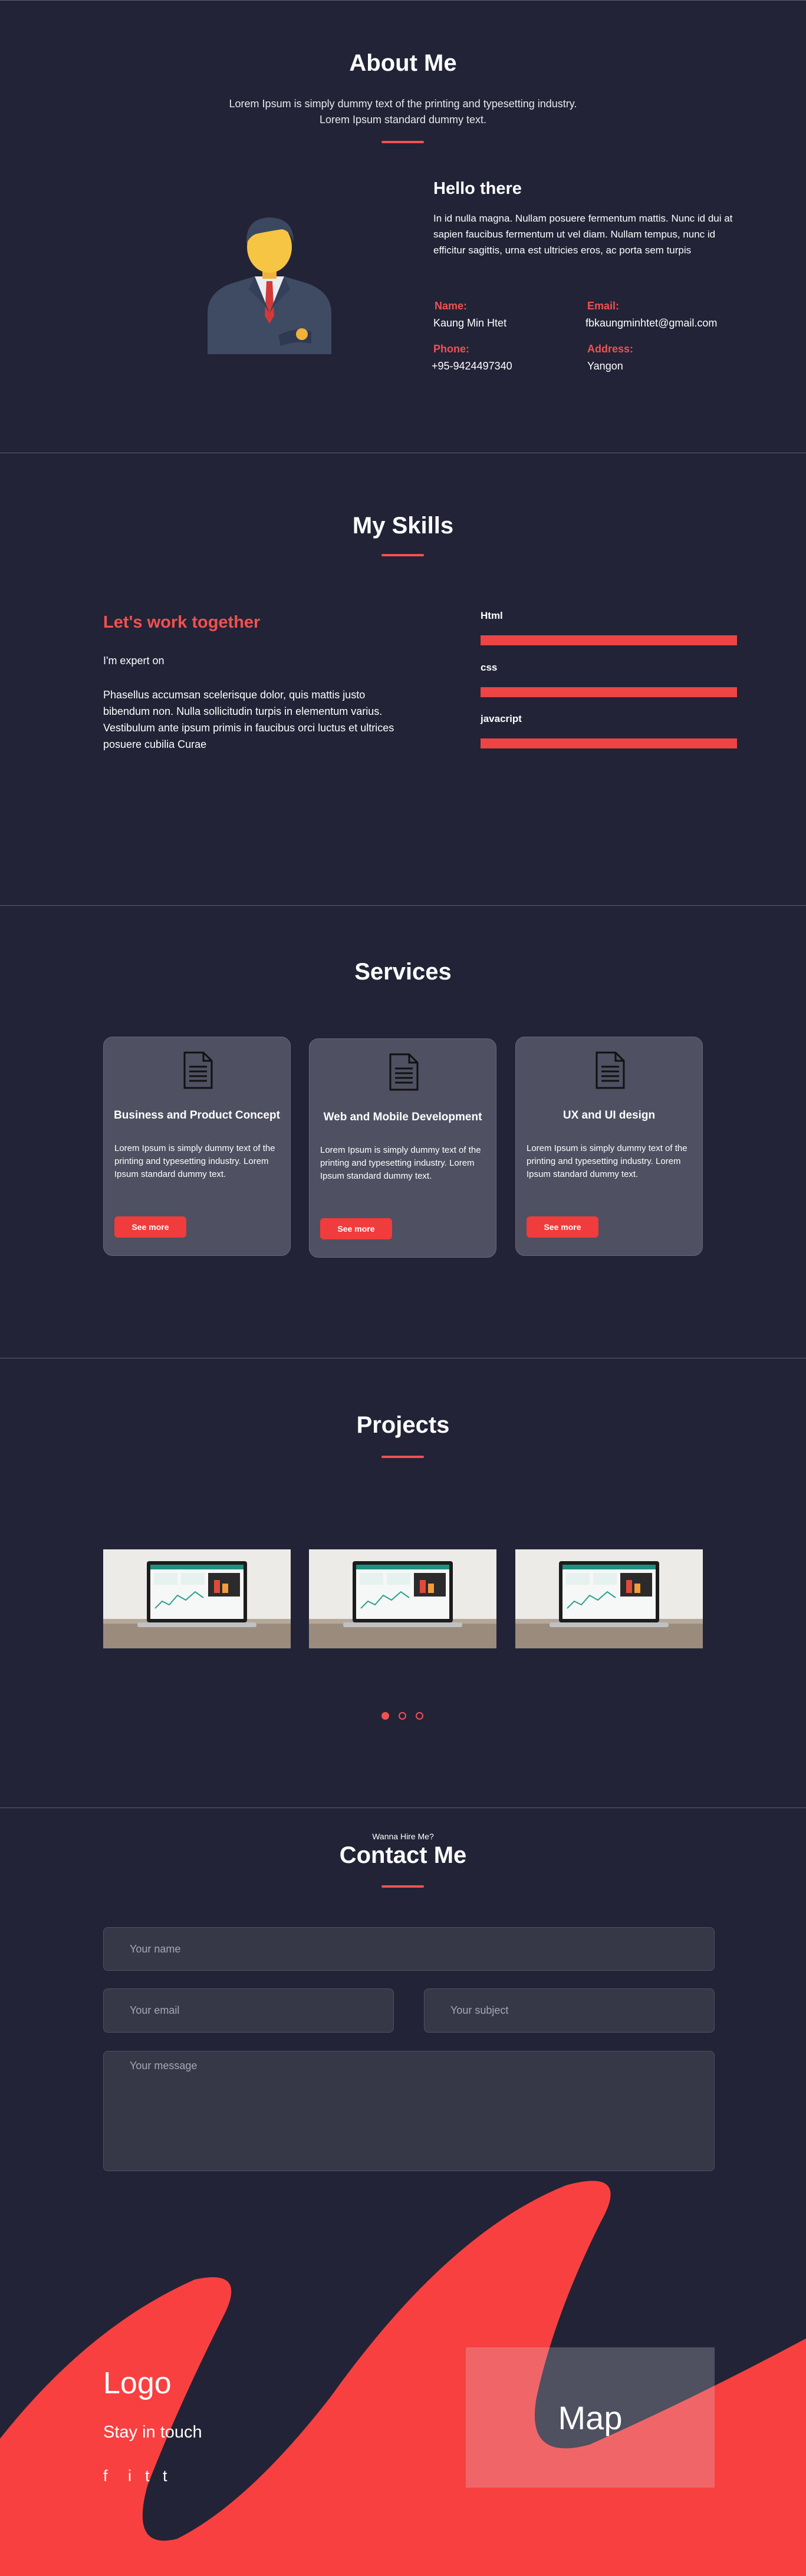  I want to click on services-title: Services, so click(403, 972).